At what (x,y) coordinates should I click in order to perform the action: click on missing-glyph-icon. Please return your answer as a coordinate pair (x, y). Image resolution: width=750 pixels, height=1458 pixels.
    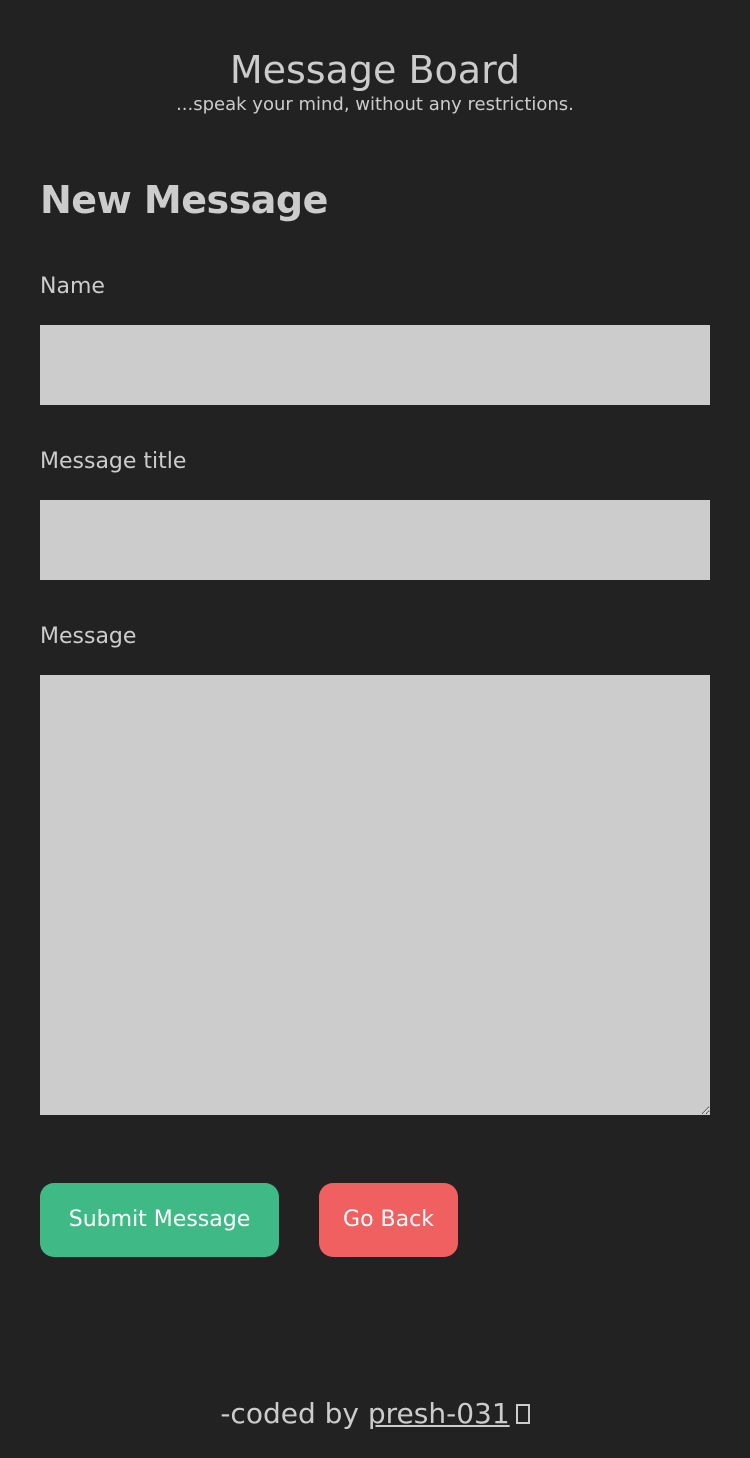
    Looking at the image, I should click on (522, 1414).